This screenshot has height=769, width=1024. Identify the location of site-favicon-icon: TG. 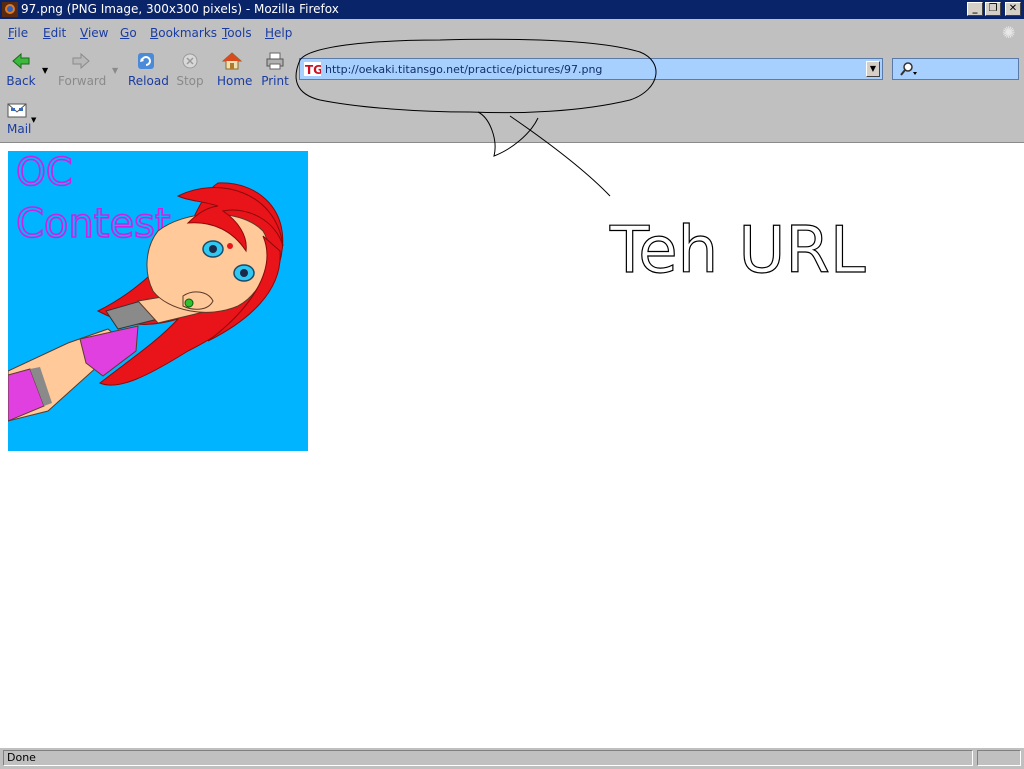
(312, 69).